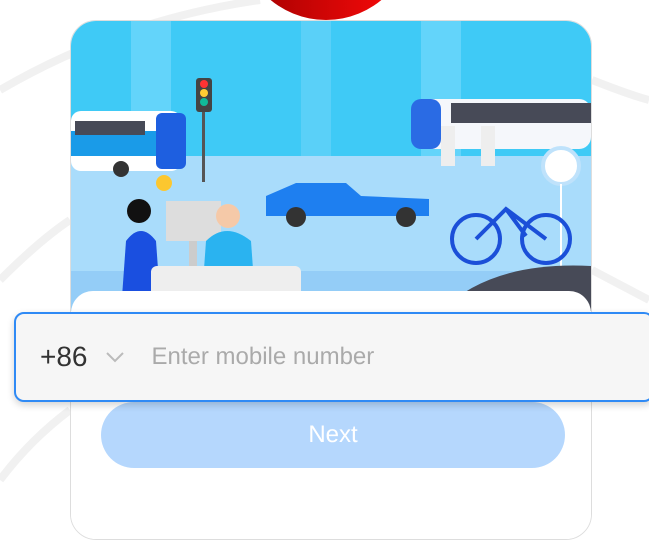 This screenshot has width=649, height=543. What do you see at coordinates (115, 357) in the screenshot?
I see `chevron-down-icon` at bounding box center [115, 357].